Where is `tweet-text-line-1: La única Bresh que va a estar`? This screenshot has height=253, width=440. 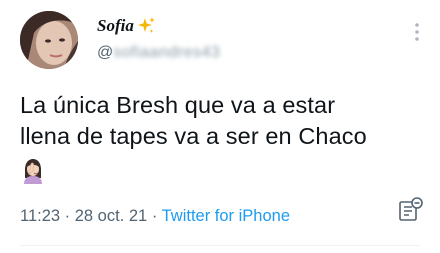 tweet-text-line-1: La única Bresh que va a estar is located at coordinates (178, 105).